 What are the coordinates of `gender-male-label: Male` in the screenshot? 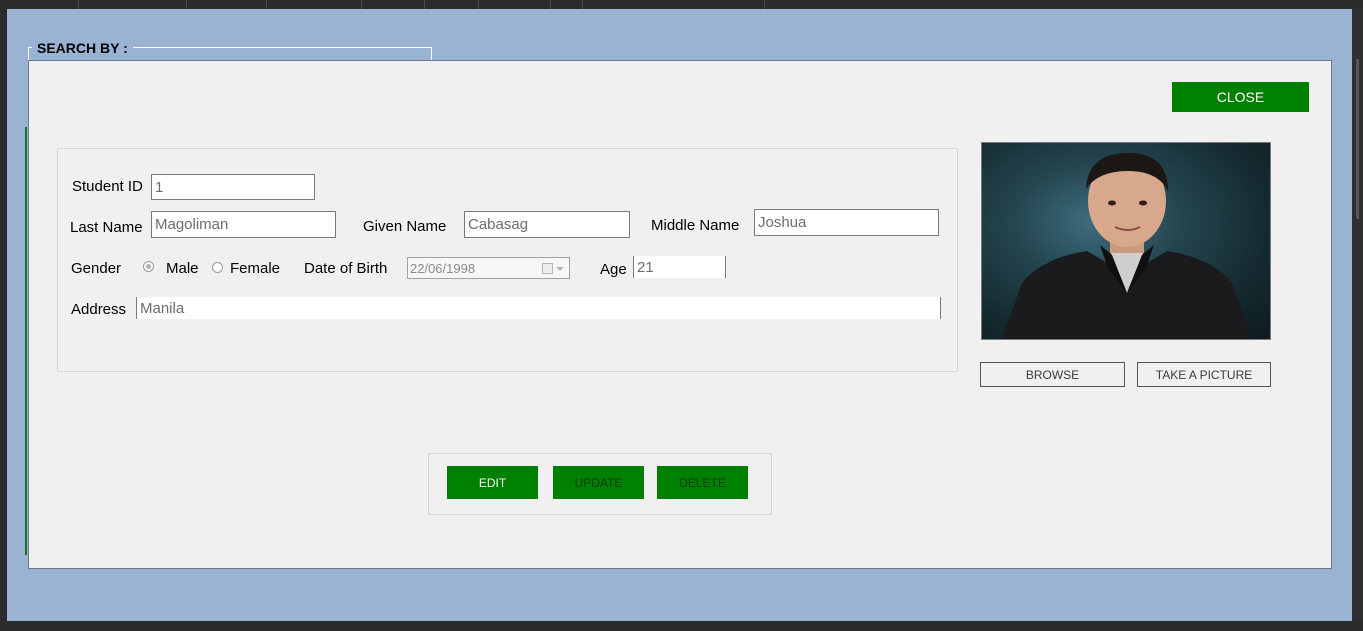 It's located at (182, 268).